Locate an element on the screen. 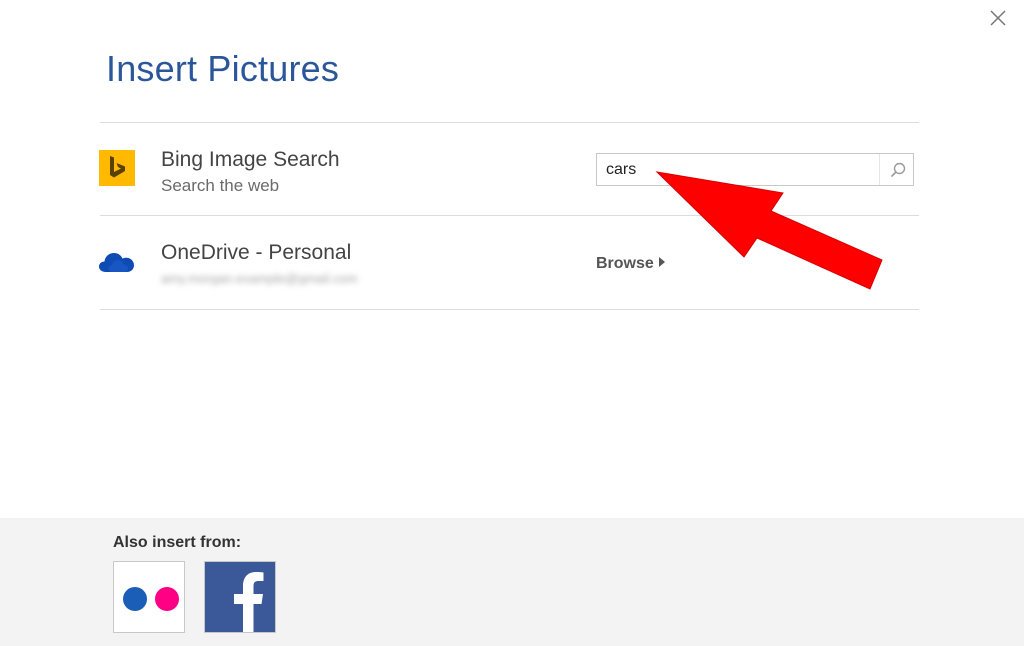  onedrive-cloud-icon is located at coordinates (116, 262).